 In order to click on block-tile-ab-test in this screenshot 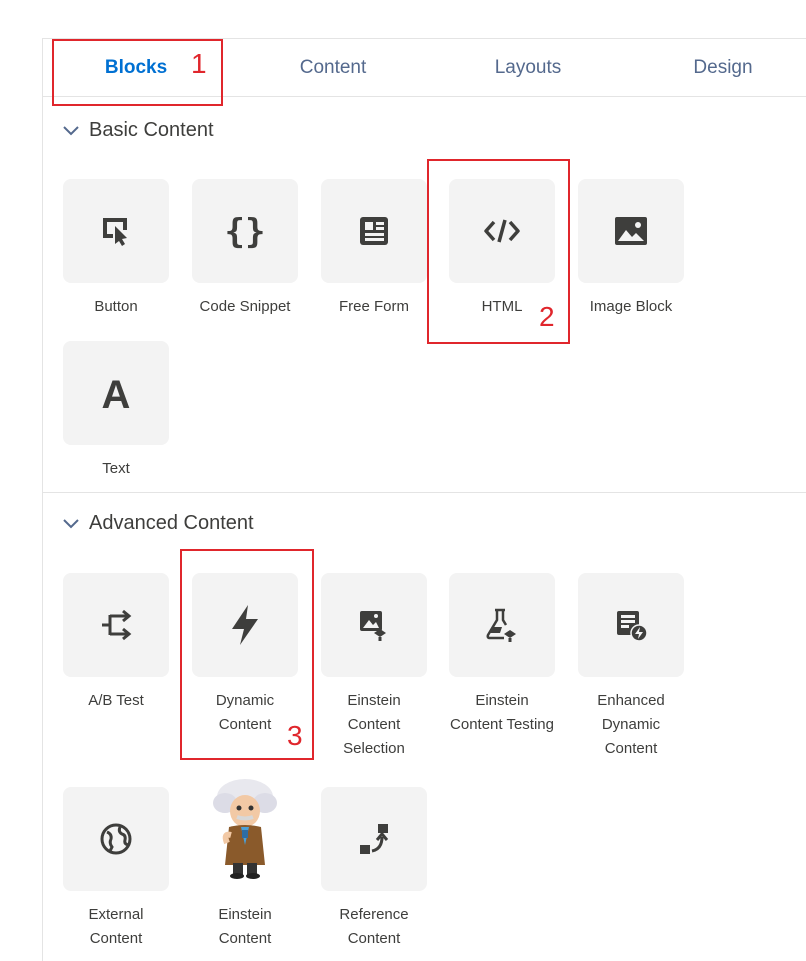, I will do `click(116, 625)`.